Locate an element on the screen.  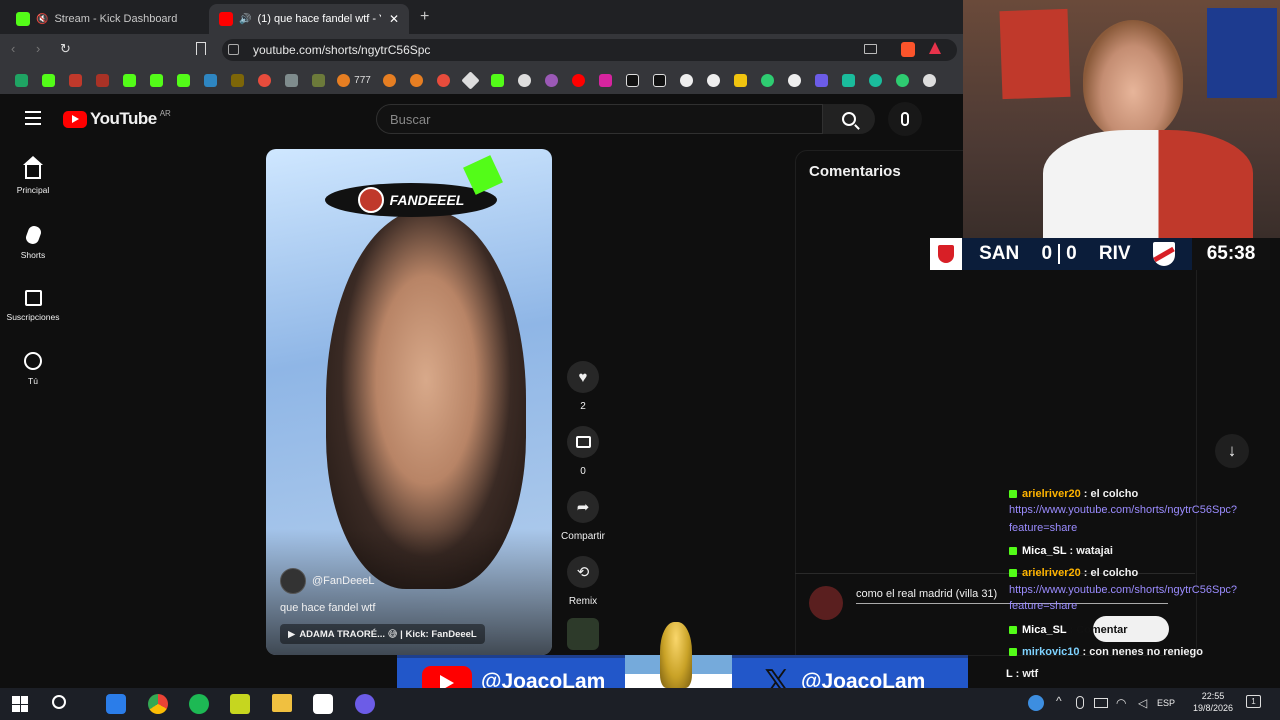
chat-text: : wtf is located at coordinates (1027, 674).